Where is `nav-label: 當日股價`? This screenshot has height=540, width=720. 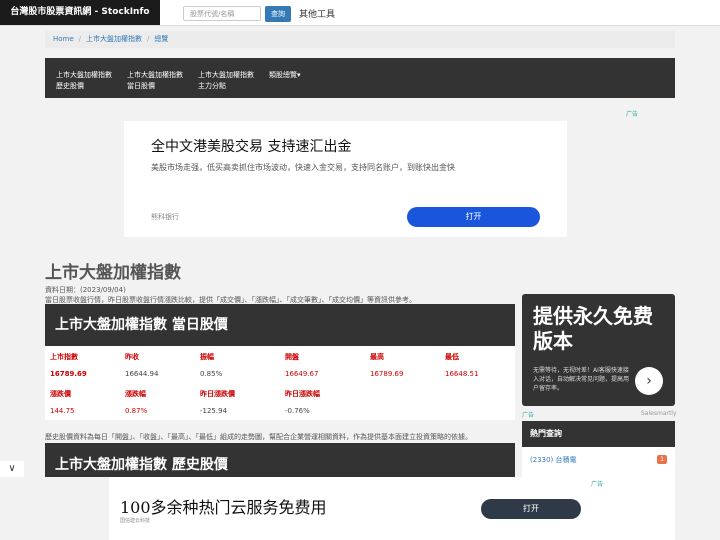
nav-label: 當日股價 is located at coordinates (141, 86).